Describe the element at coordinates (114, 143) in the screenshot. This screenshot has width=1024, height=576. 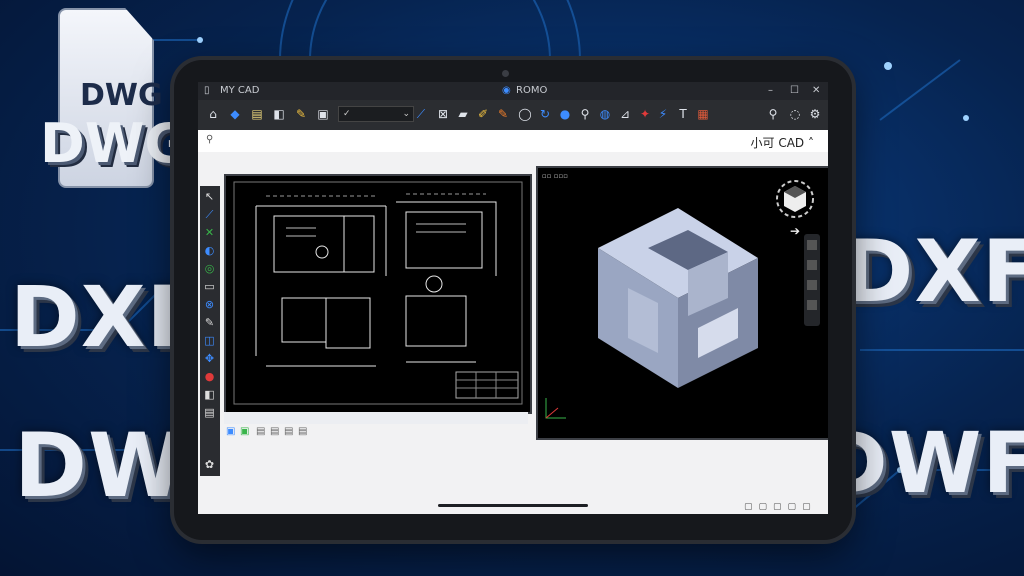
I see `dwg-big-label: DWG` at that location.